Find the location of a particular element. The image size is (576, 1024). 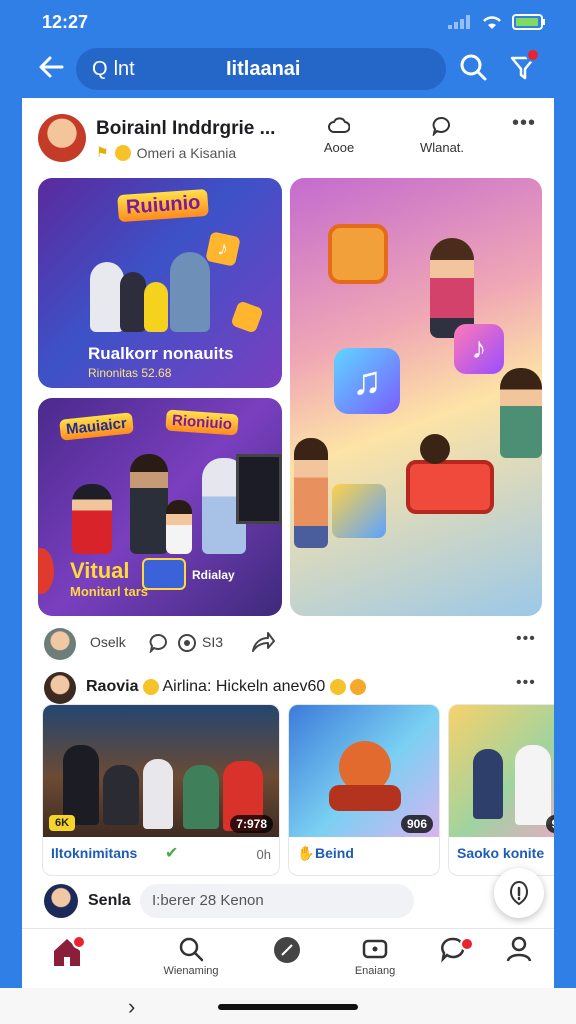

tv-icon is located at coordinates (375, 949).